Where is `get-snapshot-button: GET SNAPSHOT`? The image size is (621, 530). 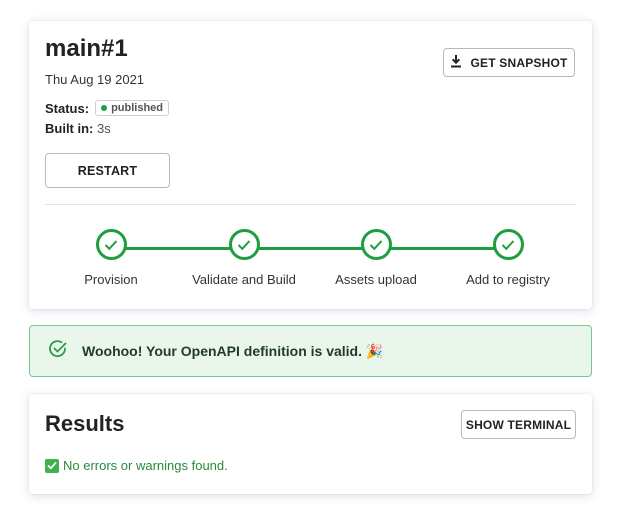
get-snapshot-button: GET SNAPSHOT is located at coordinates (509, 62).